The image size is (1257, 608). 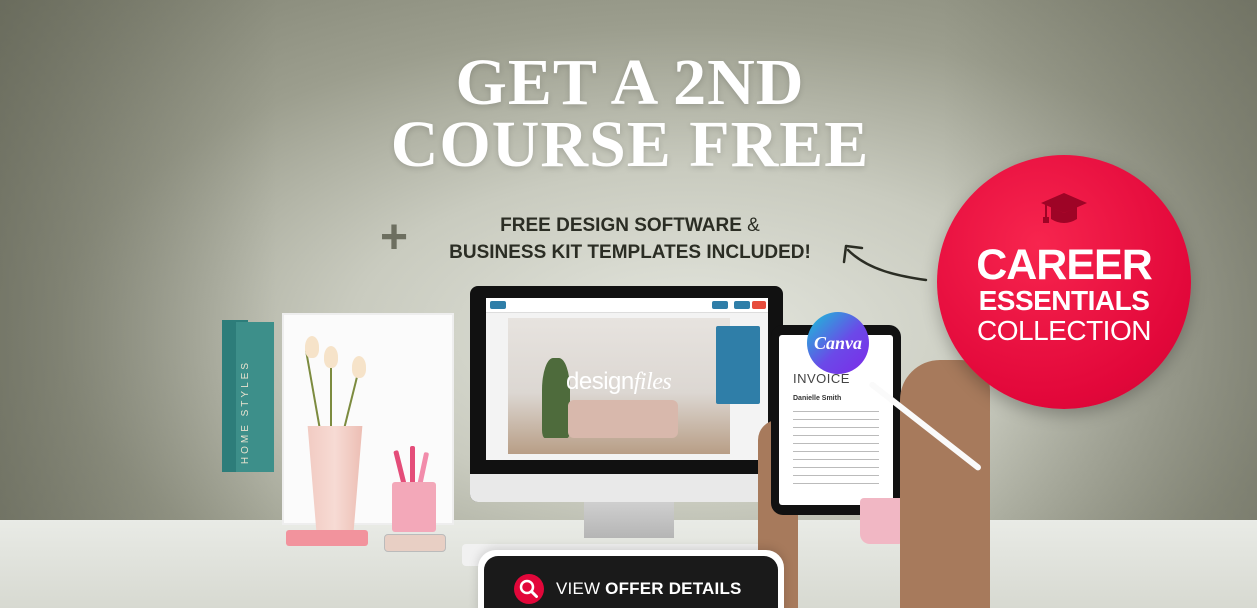 I want to click on interior-photo: designfiles, so click(x=619, y=386).